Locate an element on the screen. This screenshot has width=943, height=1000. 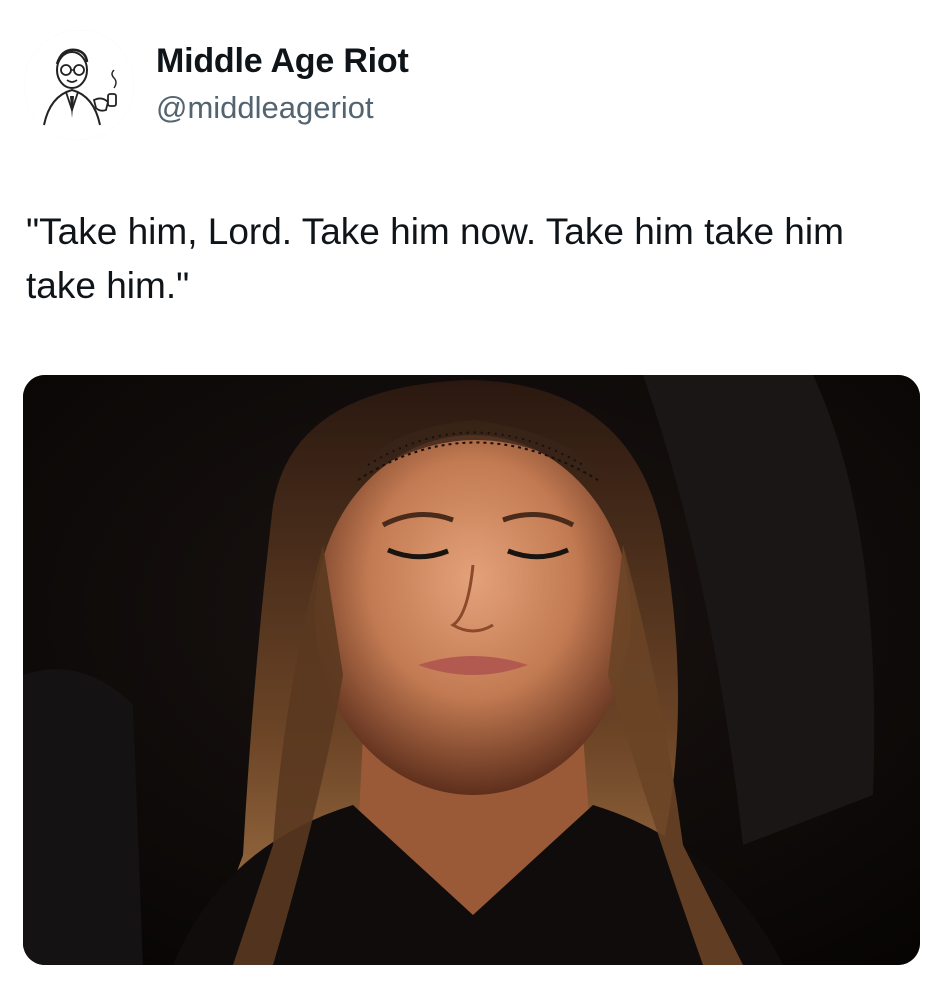
author-avatar is located at coordinates (79, 85).